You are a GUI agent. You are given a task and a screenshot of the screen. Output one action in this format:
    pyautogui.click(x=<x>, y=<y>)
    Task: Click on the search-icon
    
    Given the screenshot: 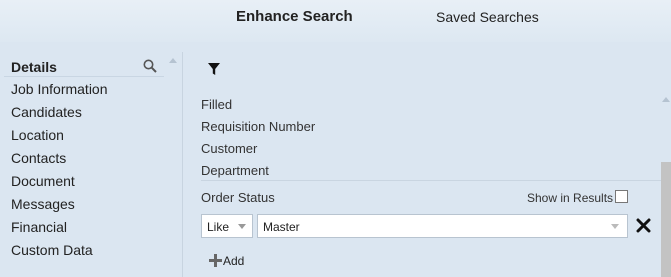 What is the action you would take?
    pyautogui.click(x=150, y=66)
    